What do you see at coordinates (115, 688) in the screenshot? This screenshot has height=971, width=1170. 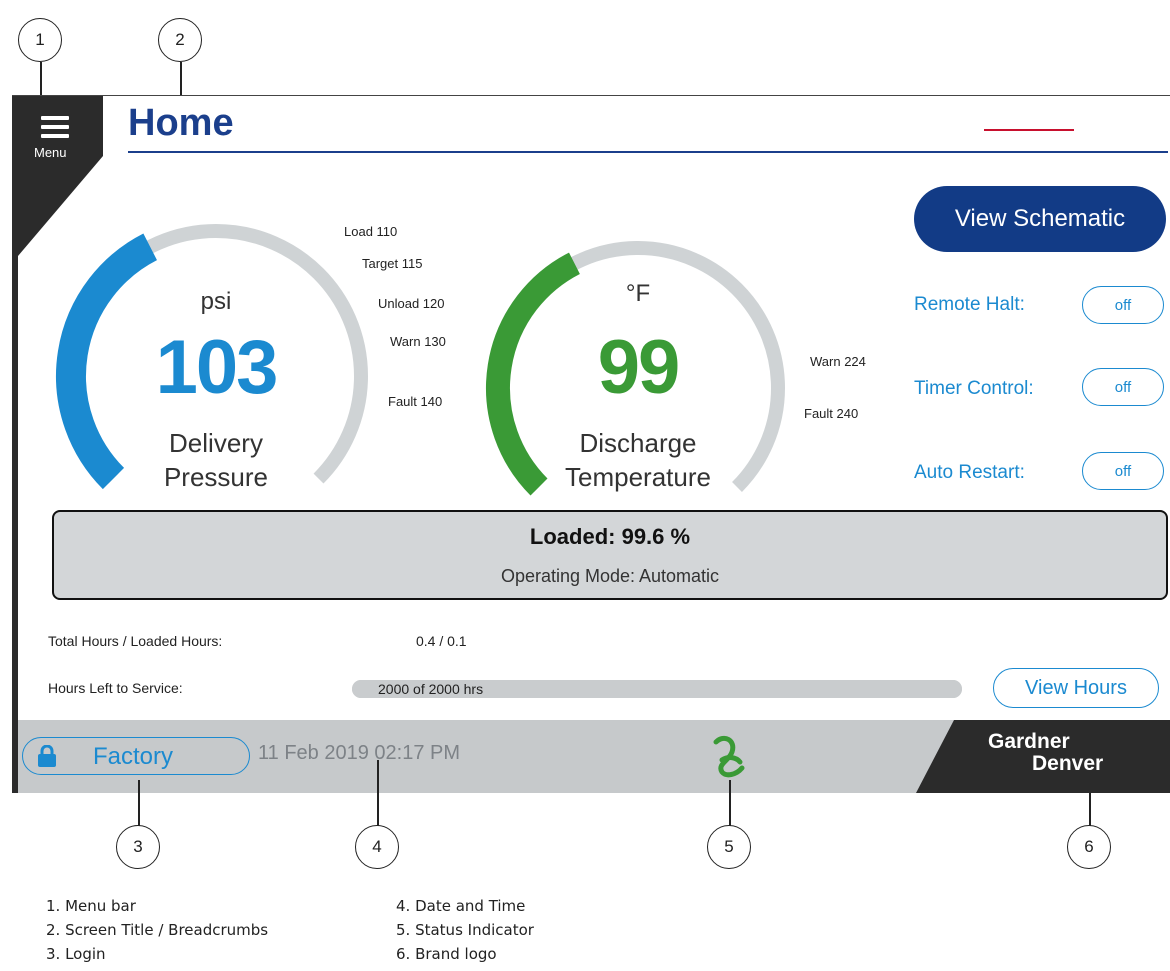 I see `service-hours-label: Hours Left to Service:` at bounding box center [115, 688].